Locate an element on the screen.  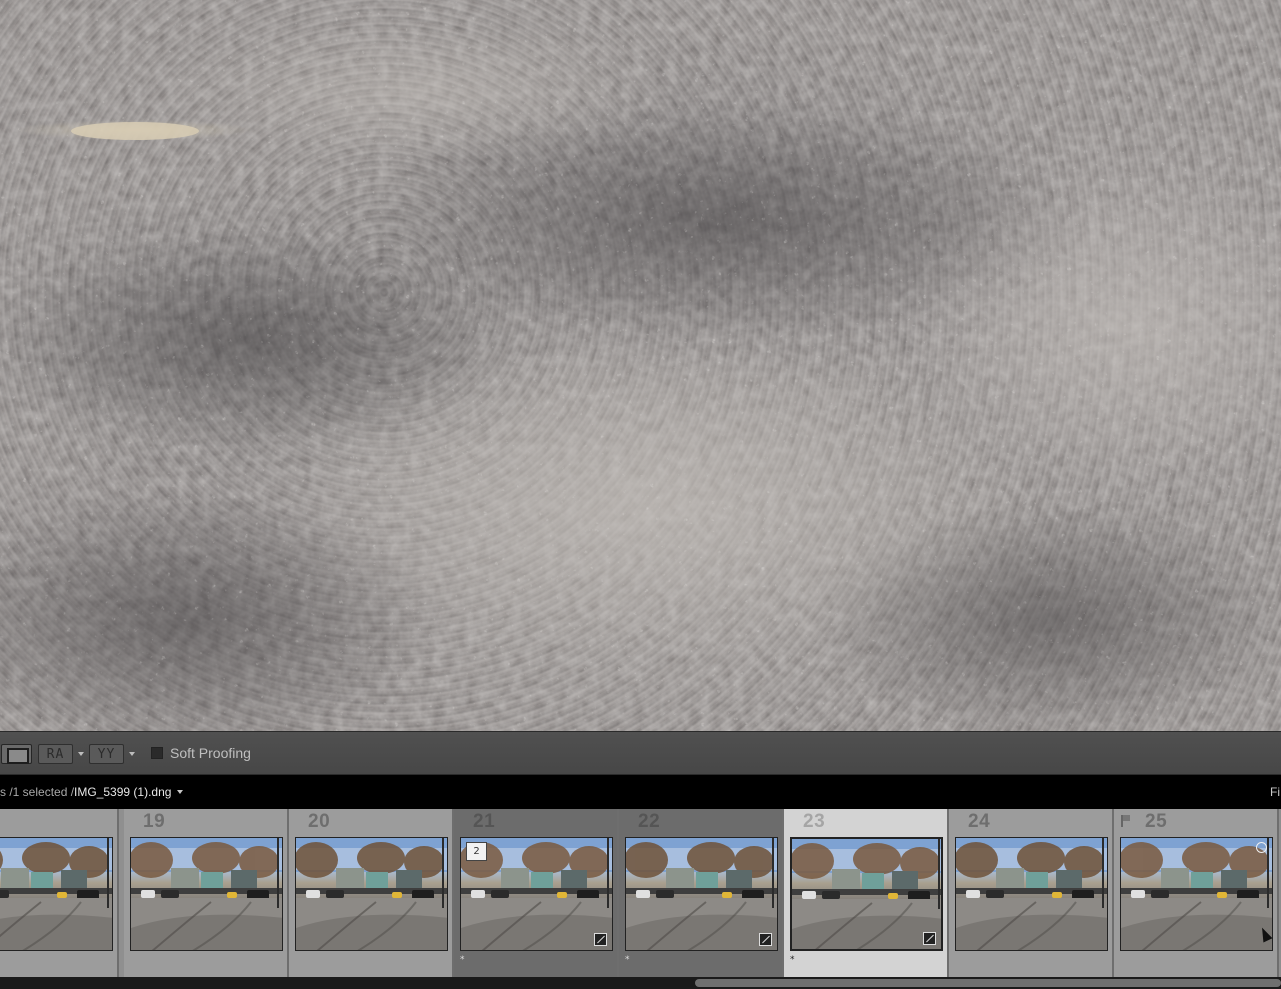
filmstrip-cell: 19 is located at coordinates (206, 893).